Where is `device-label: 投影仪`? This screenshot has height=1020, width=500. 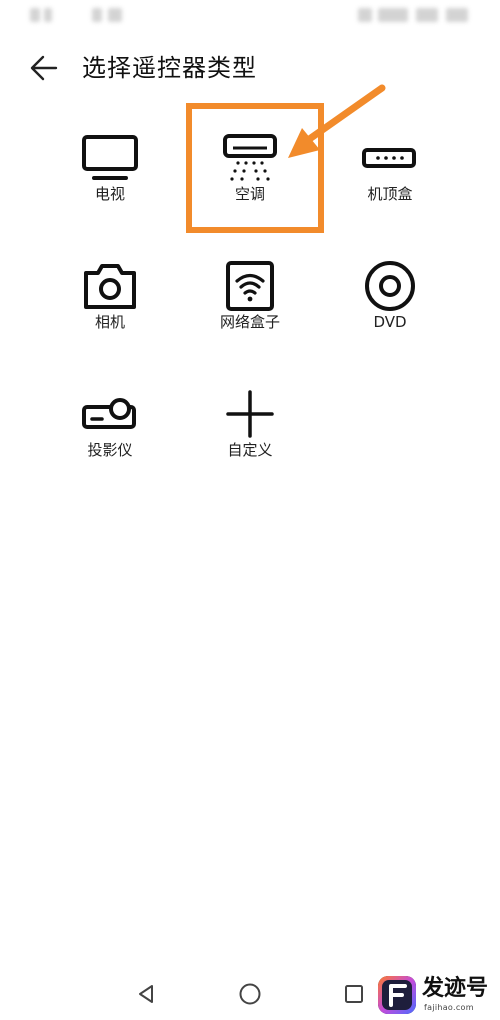 device-label: 投影仪 is located at coordinates (110, 450).